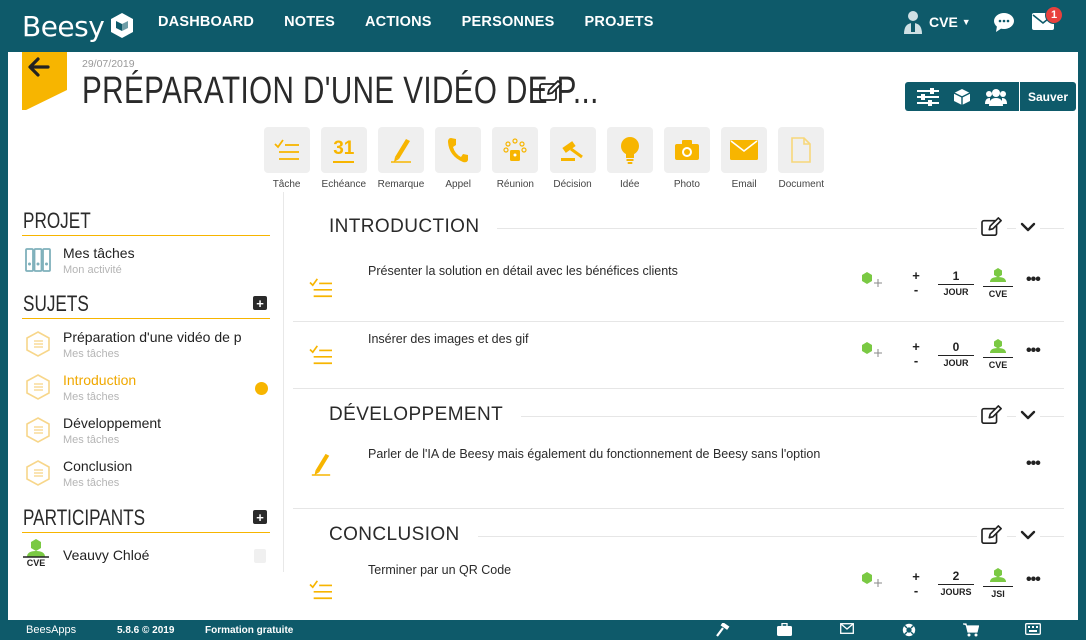 This screenshot has width=1086, height=640. I want to click on footer-brand: BeesApps, so click(51, 630).